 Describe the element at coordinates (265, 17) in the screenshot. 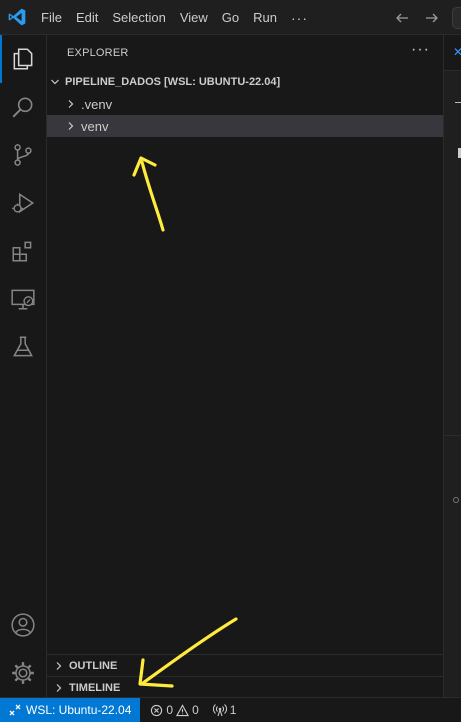

I see `menu-run: Run` at that location.